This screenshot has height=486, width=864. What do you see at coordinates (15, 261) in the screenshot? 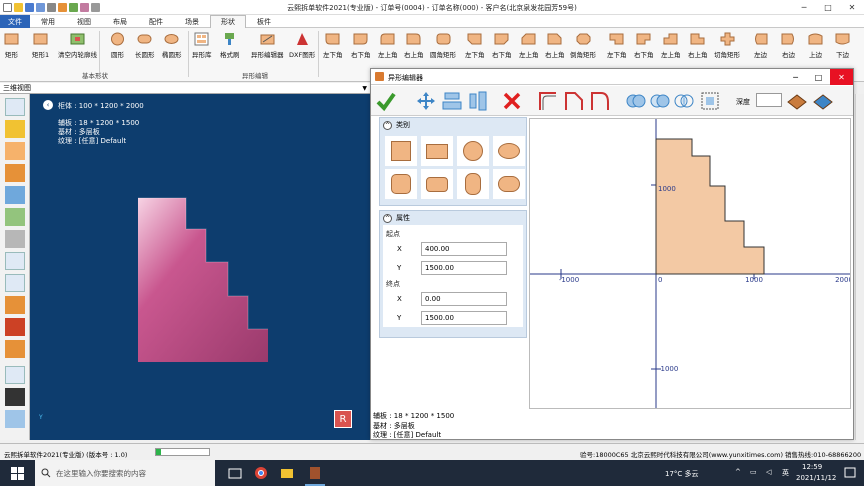
I see `front-view-icon` at bounding box center [15, 261].